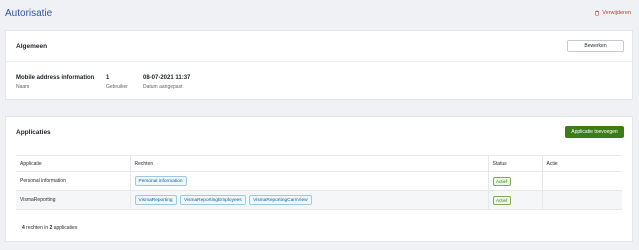 Image resolution: width=639 pixels, height=250 pixels. I want to click on right-chip: VismaReportingCamView, so click(280, 200).